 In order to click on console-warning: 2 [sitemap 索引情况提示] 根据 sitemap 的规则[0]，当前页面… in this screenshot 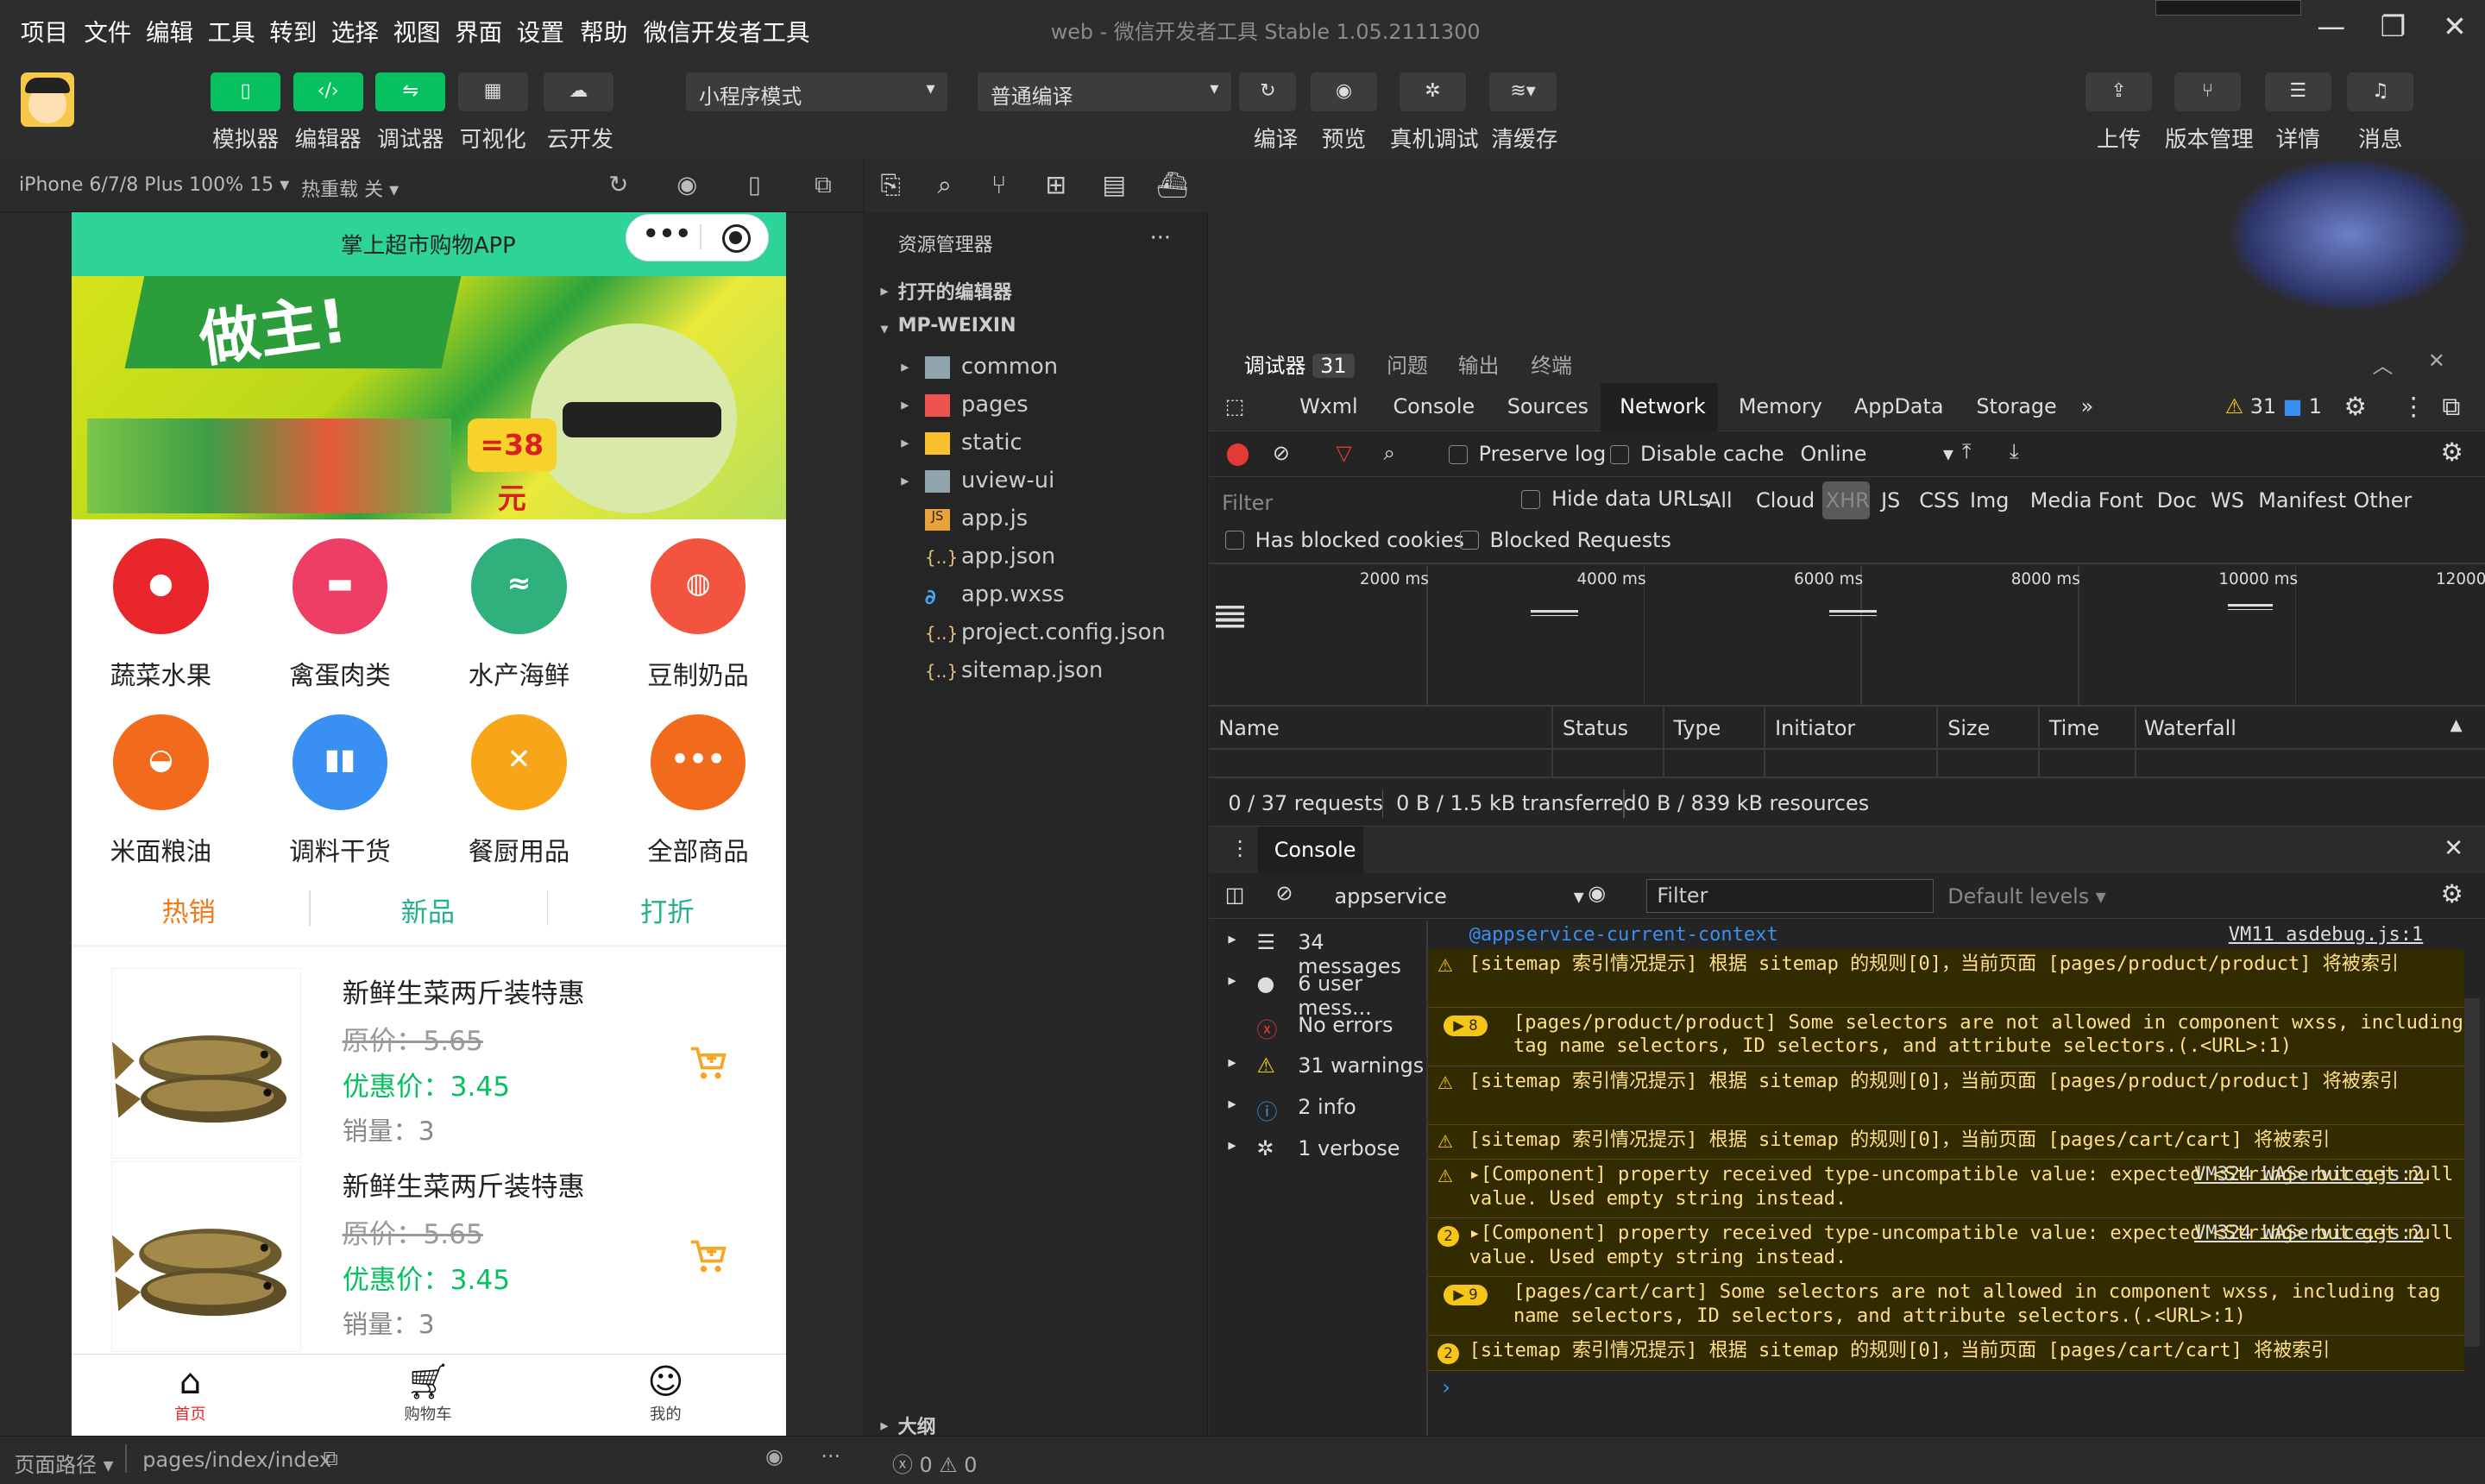, I will do `click(1946, 1353)`.